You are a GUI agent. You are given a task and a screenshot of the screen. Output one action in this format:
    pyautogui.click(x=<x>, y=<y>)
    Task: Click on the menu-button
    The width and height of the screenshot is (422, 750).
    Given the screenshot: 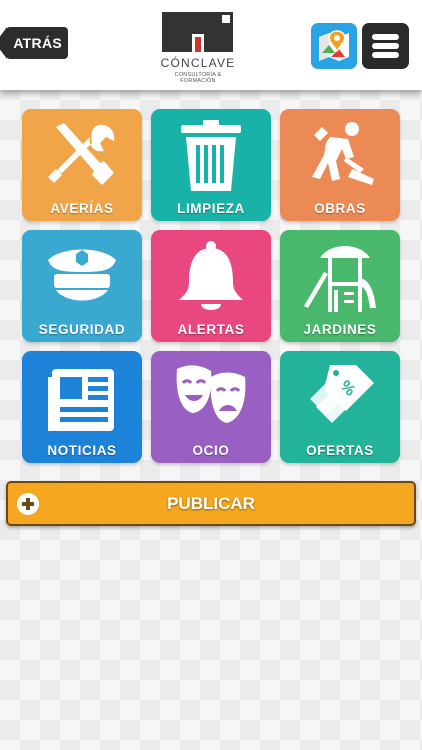 What is the action you would take?
    pyautogui.click(x=385, y=46)
    